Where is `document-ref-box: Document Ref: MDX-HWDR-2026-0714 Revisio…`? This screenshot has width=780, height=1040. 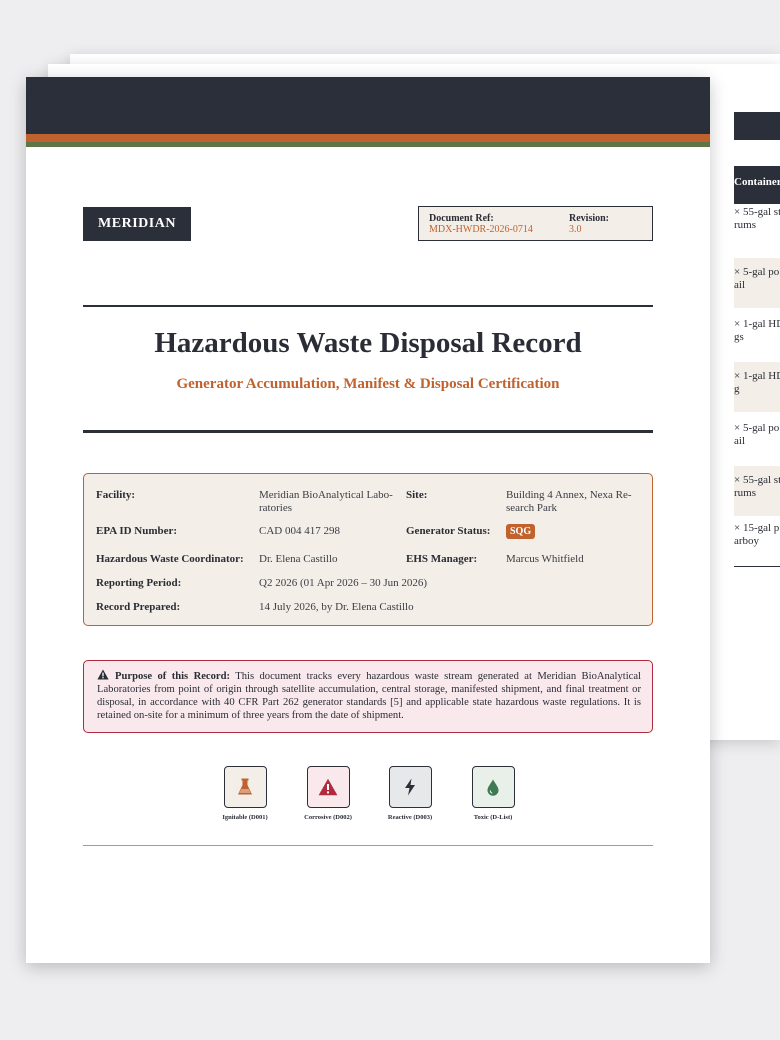
document-ref-box: Document Ref: MDX-HWDR-2026-0714 Revisio… is located at coordinates (535, 223).